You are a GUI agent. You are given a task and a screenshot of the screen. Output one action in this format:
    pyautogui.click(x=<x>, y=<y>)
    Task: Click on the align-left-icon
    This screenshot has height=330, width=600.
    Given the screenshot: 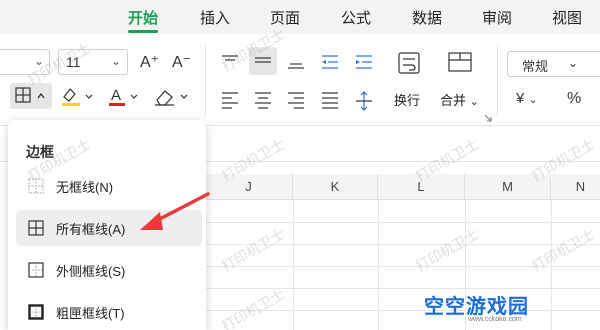 What is the action you would take?
    pyautogui.click(x=230, y=100)
    